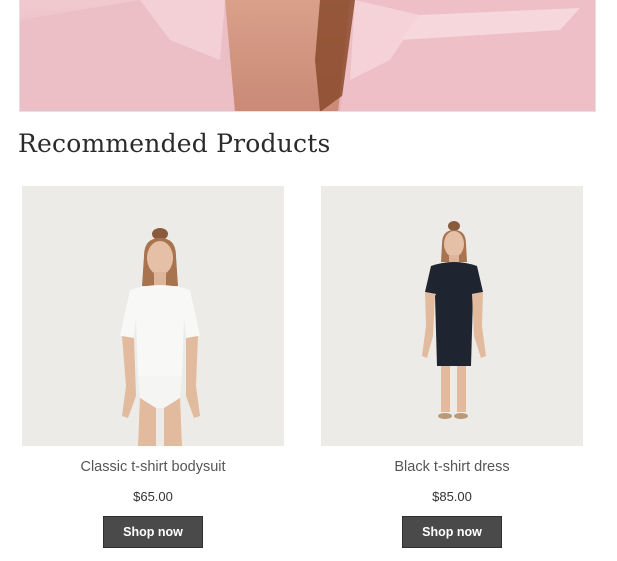 Image resolution: width=617 pixels, height=561 pixels. I want to click on section-title: Recommended Products, so click(174, 143).